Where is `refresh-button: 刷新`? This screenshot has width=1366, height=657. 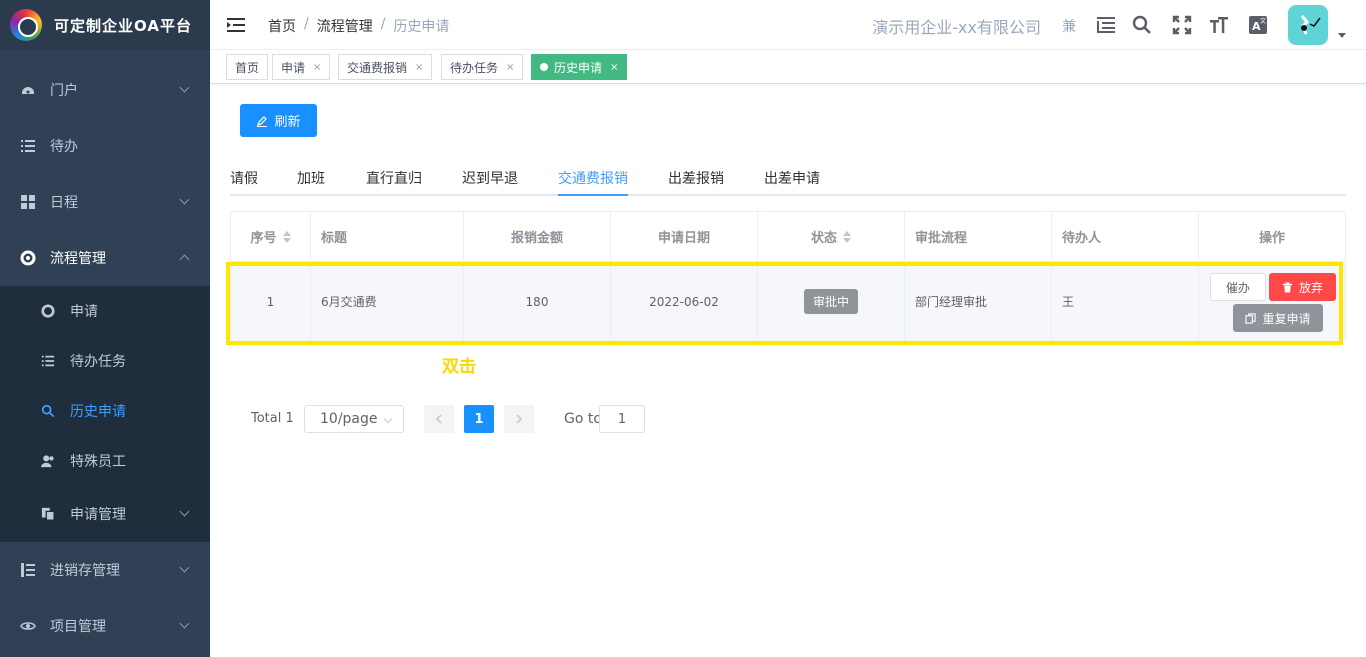 refresh-button: 刷新 is located at coordinates (278, 120).